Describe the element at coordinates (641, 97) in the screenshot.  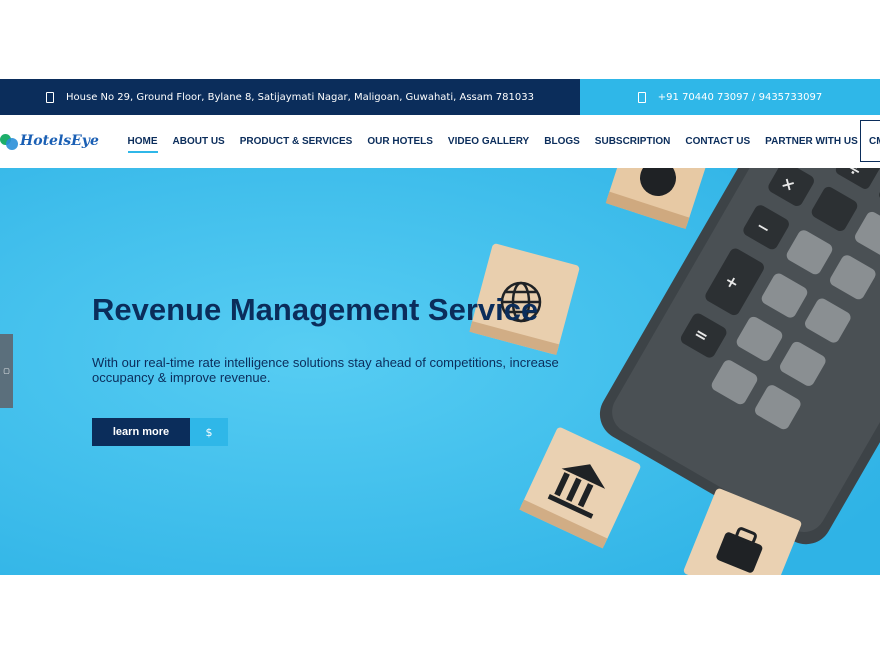
I see `phone-icon` at that location.